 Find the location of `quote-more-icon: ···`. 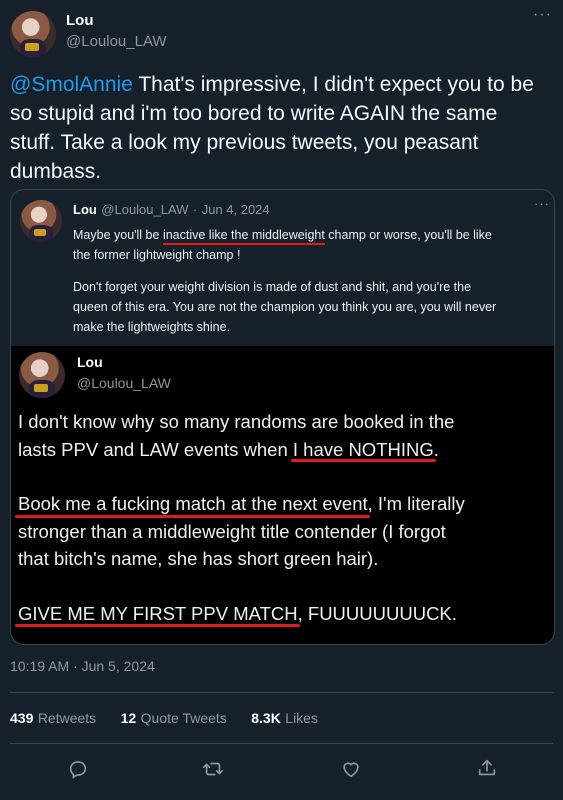

quote-more-icon: ··· is located at coordinates (542, 203).